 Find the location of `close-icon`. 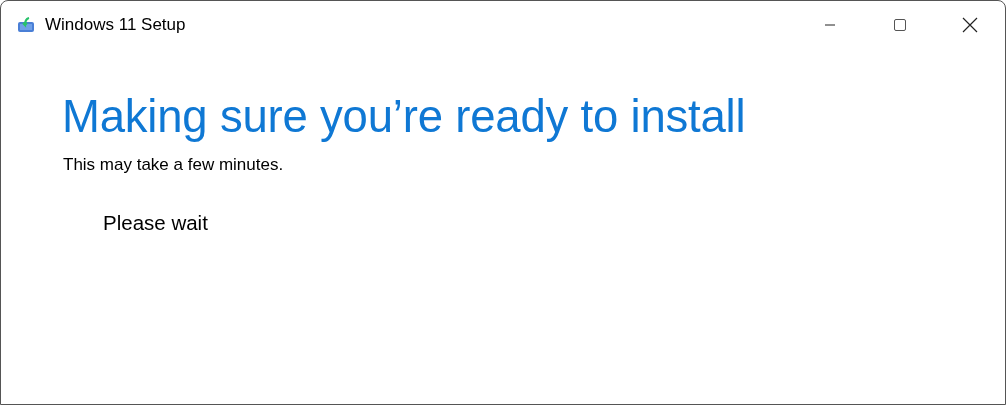

close-icon is located at coordinates (970, 25).